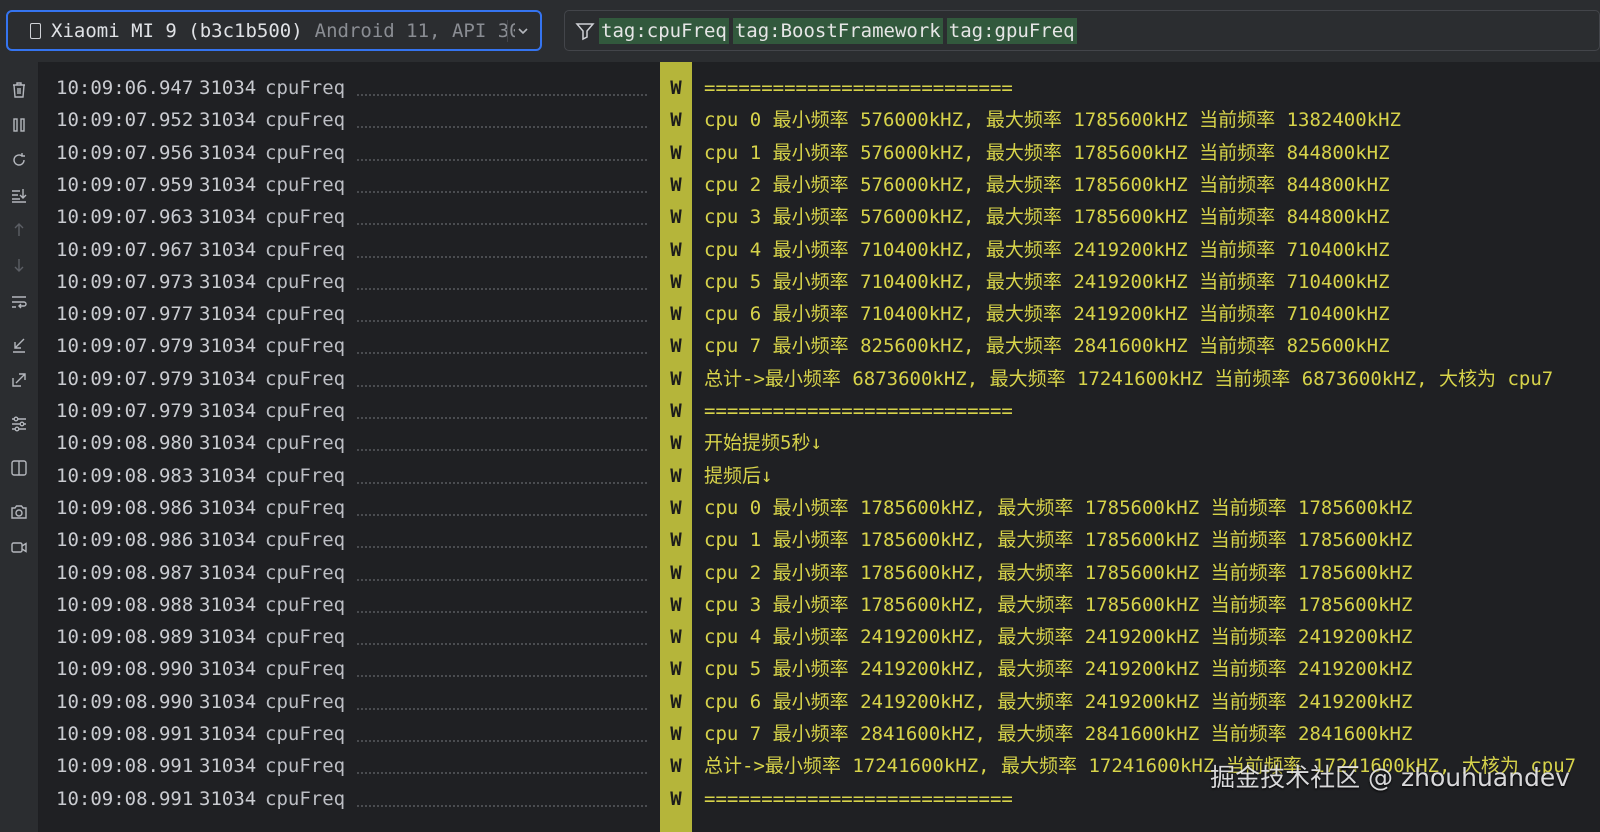 The height and width of the screenshot is (832, 1600). What do you see at coordinates (35, 30) in the screenshot?
I see `phone-icon` at bounding box center [35, 30].